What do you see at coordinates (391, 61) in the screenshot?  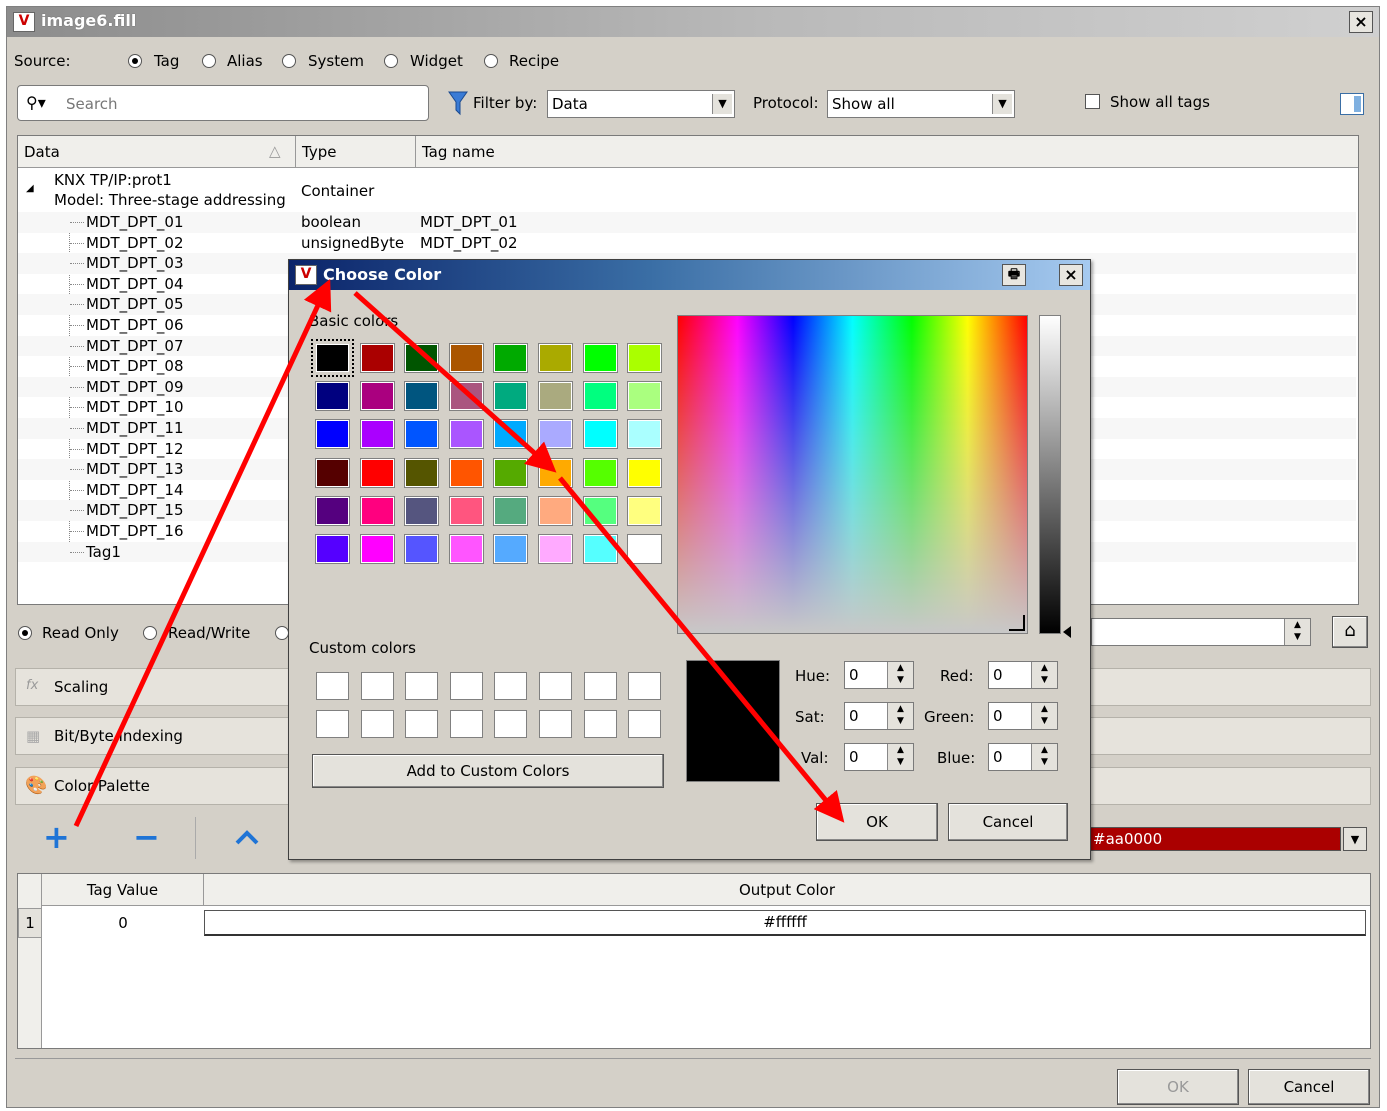 I see `source-widget-radio` at bounding box center [391, 61].